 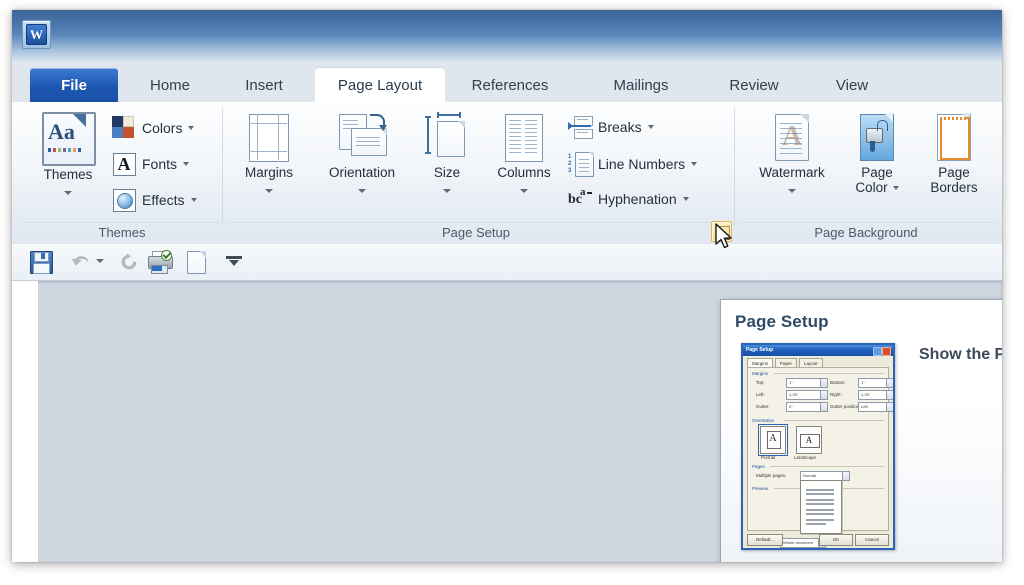 I want to click on ribbon-button-watermark: A Watermark, so click(x=792, y=156).